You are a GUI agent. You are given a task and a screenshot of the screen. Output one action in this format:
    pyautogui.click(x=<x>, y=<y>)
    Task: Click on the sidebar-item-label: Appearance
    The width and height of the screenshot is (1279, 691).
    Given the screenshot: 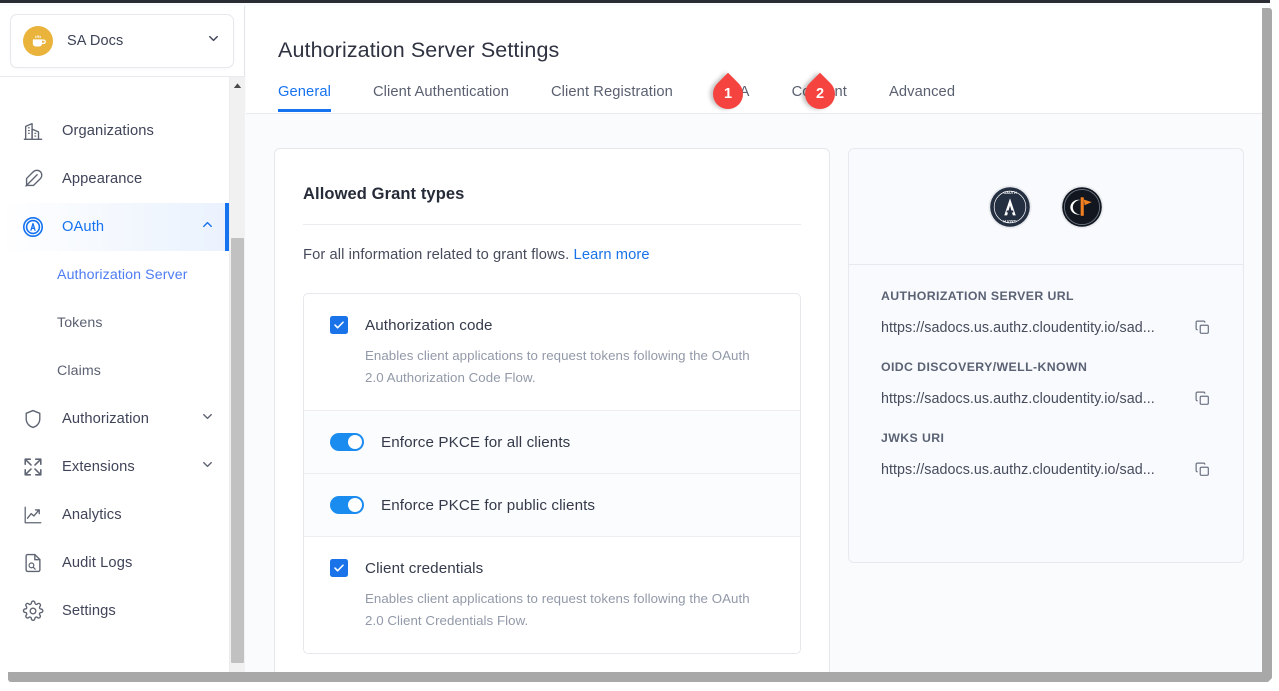 What is the action you would take?
    pyautogui.click(x=102, y=179)
    